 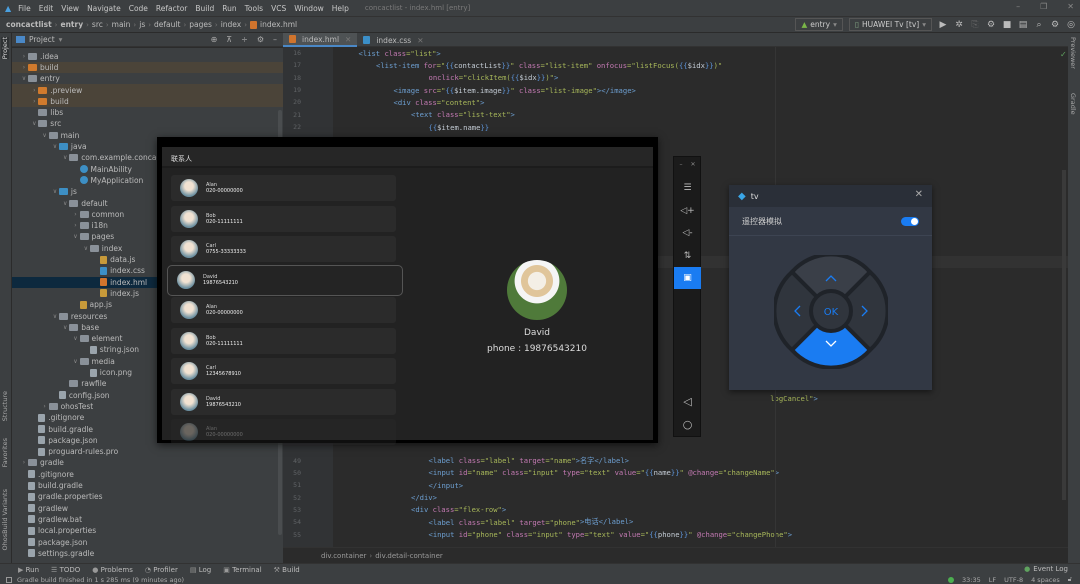 I want to click on tree-item: gradlew, so click(x=147, y=508).